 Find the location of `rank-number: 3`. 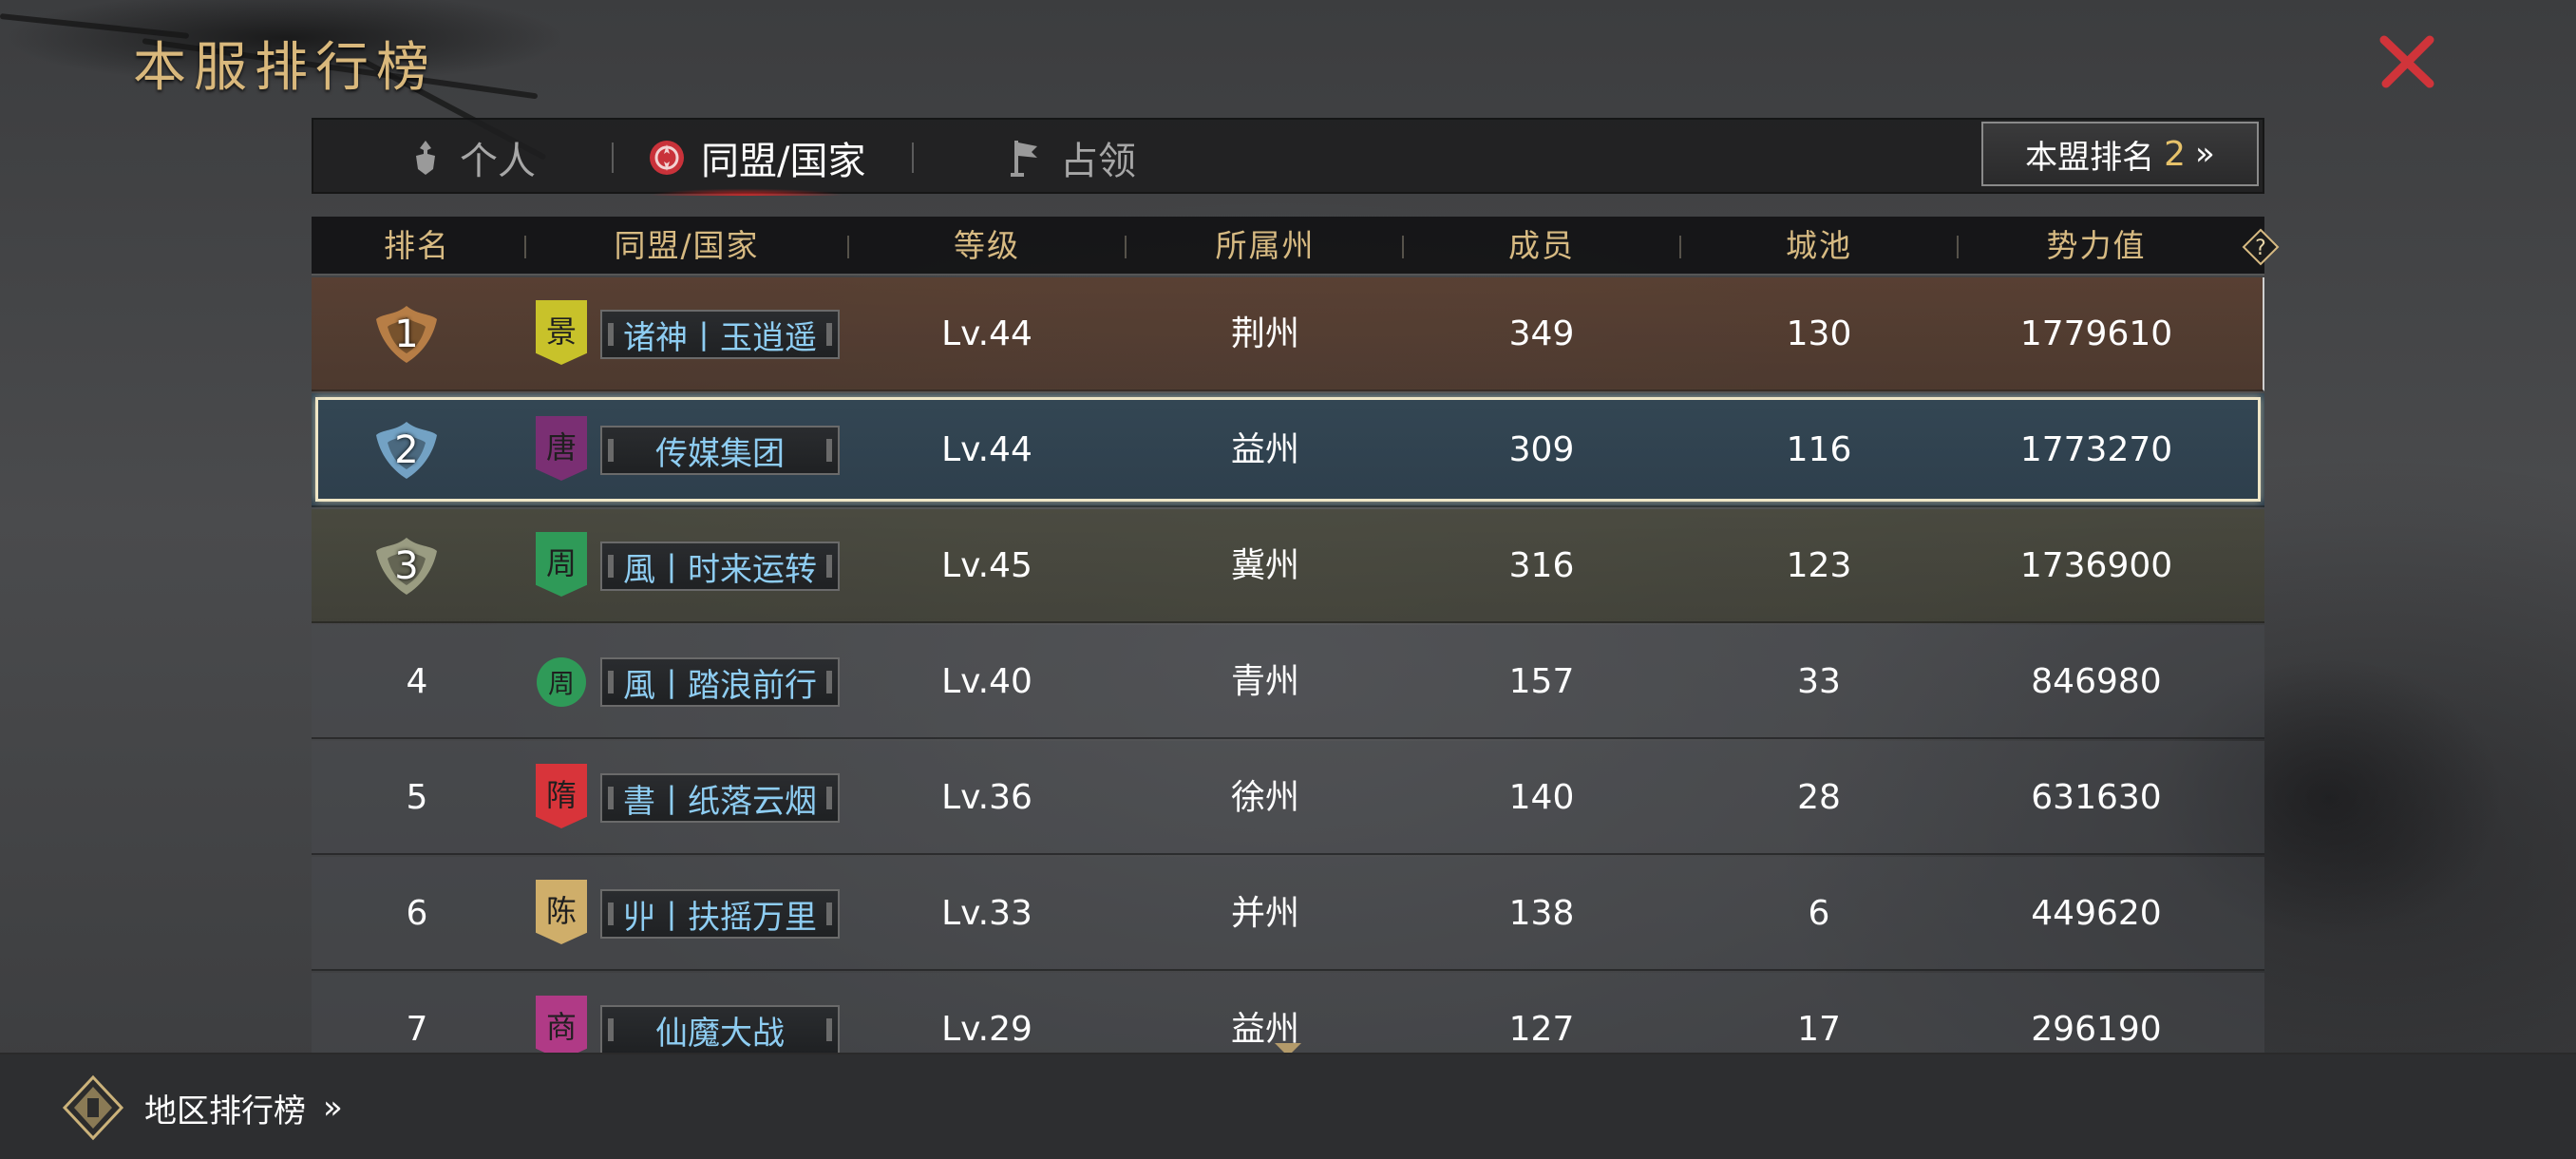

rank-number: 3 is located at coordinates (406, 566).